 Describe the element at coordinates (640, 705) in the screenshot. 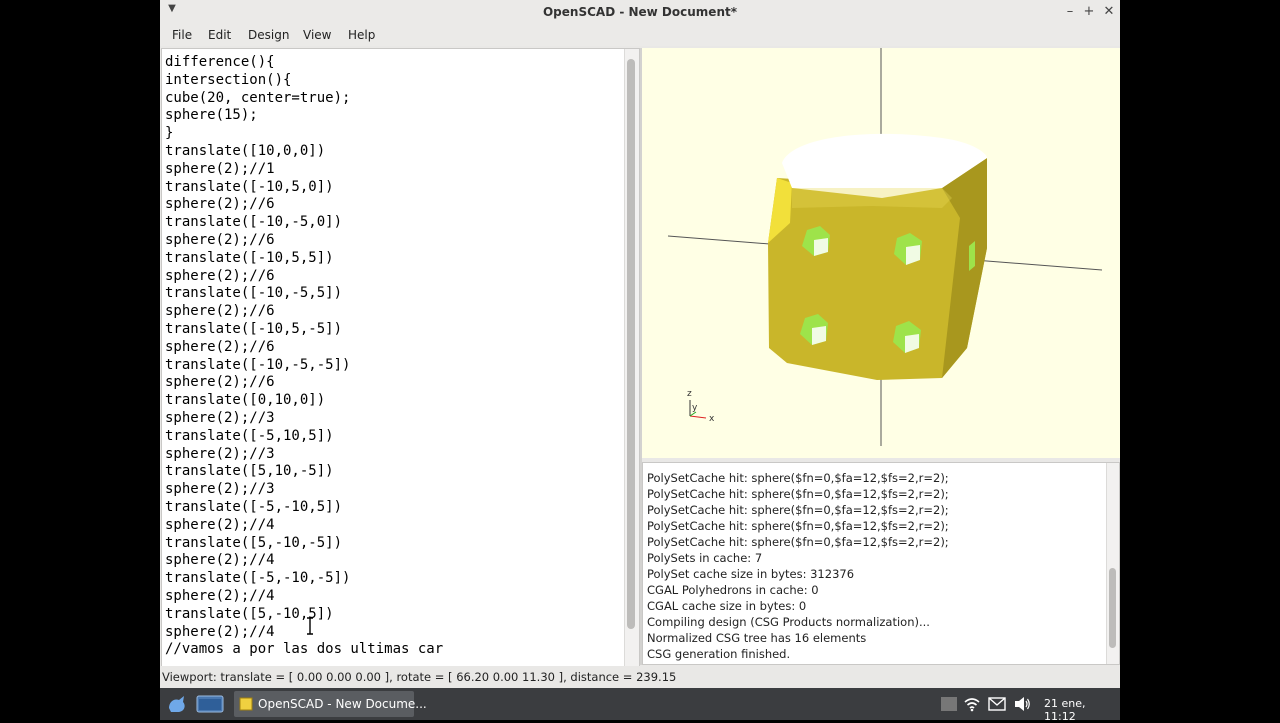

I see `taskbar: OpenSCAD - New Docume... 21 ene, 11:12` at that location.